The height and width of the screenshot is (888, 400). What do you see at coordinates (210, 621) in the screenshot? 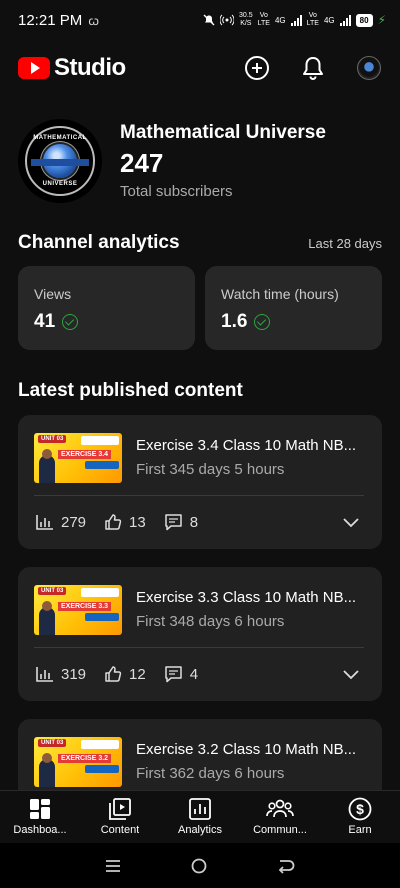
I see `video-subtitle: First 348 days 6 hours` at bounding box center [210, 621].